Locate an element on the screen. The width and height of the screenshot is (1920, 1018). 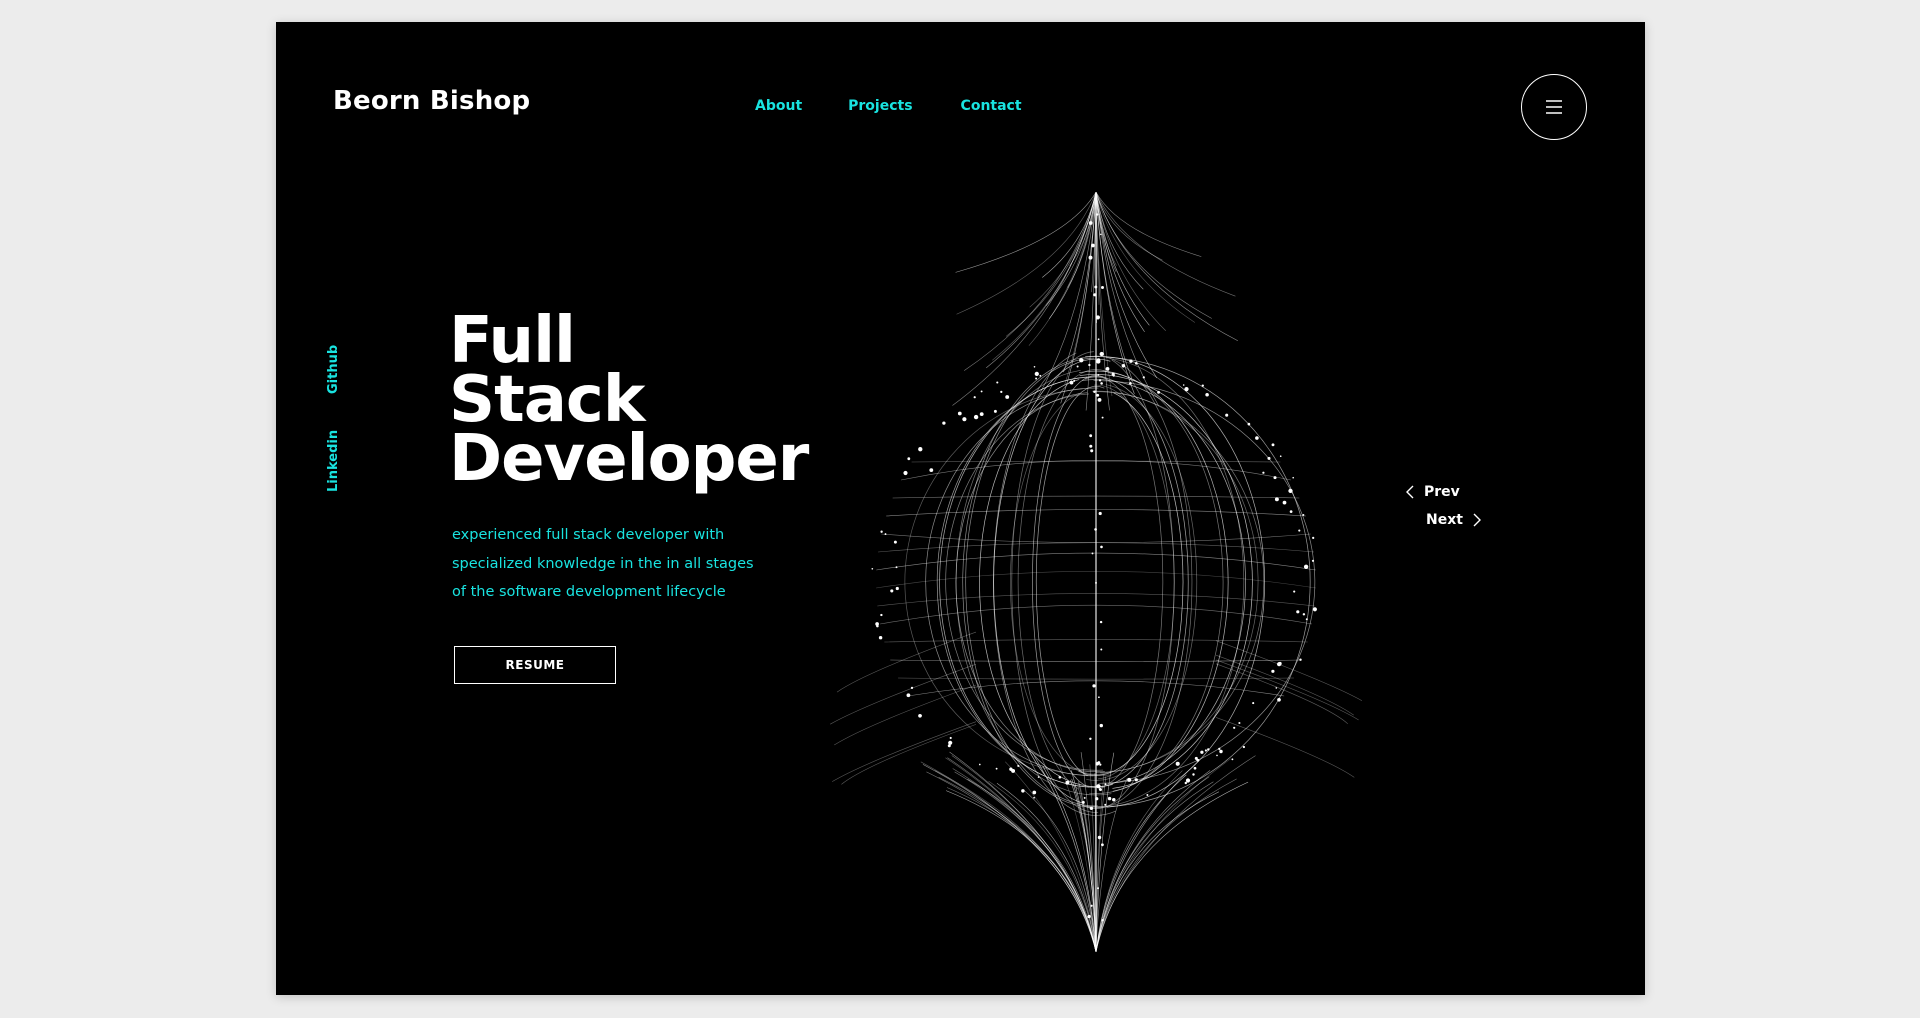
next-label: Next is located at coordinates (1444, 520).